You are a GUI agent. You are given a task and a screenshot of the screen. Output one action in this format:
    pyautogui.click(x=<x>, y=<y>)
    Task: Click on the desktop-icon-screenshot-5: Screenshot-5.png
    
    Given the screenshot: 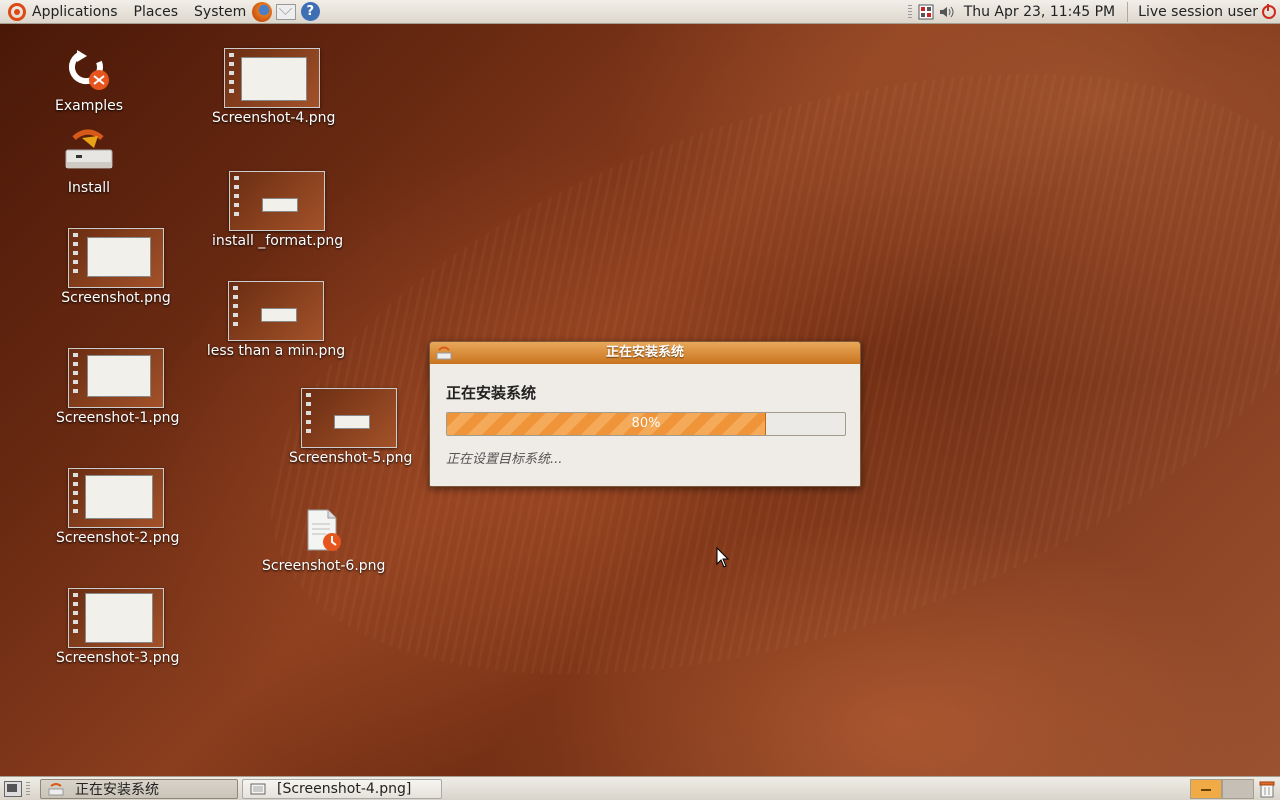 What is the action you would take?
    pyautogui.click(x=351, y=427)
    